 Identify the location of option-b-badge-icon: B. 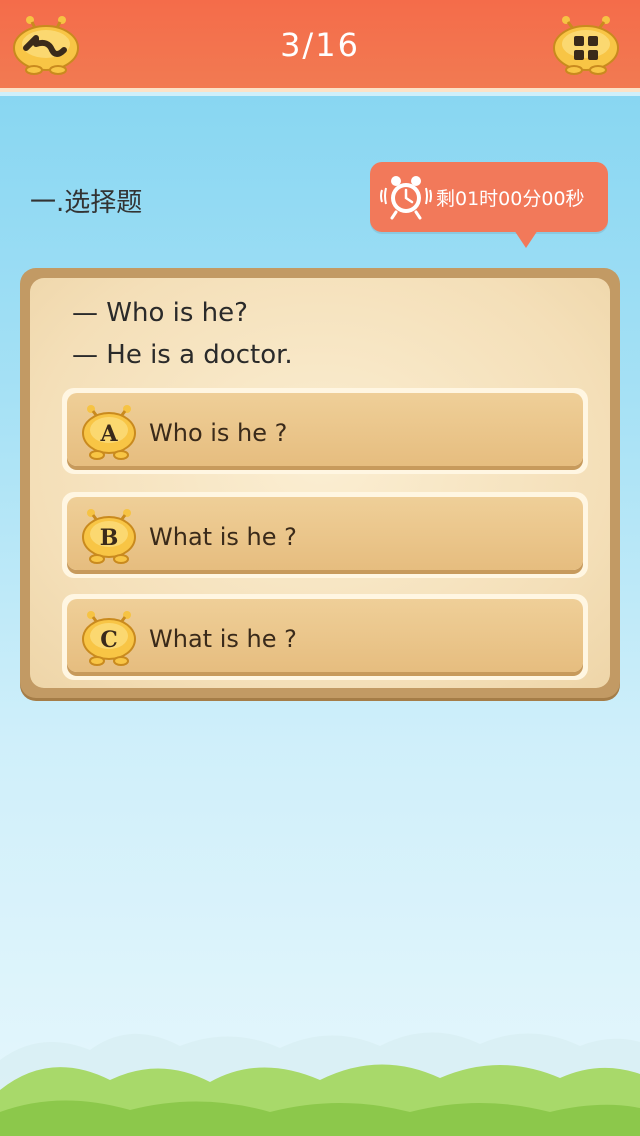
(109, 536).